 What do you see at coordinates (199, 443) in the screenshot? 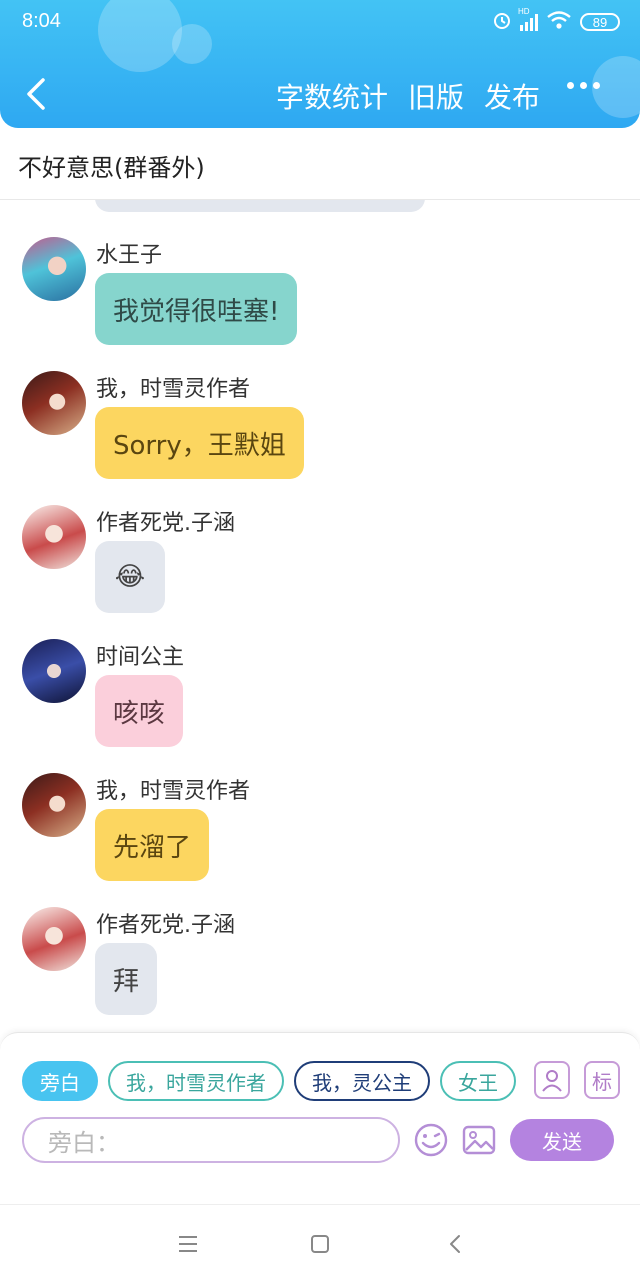
I see `message-bubble: Sorry，王默姐` at bounding box center [199, 443].